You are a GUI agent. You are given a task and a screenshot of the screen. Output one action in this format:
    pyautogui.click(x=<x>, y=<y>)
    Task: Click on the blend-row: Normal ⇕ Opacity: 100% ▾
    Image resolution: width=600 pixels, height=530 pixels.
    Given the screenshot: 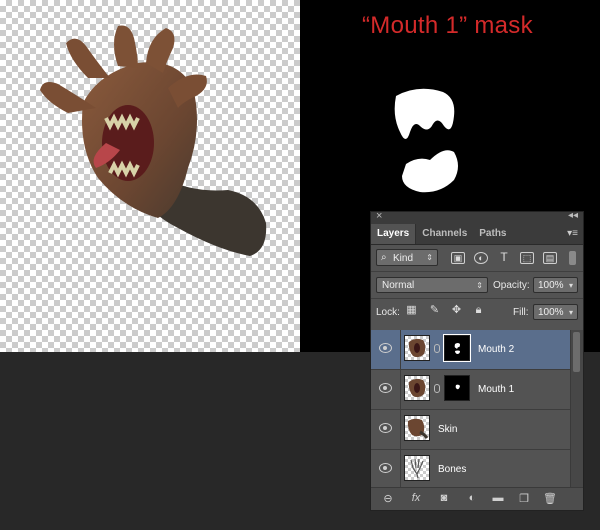 What is the action you would take?
    pyautogui.click(x=477, y=284)
    